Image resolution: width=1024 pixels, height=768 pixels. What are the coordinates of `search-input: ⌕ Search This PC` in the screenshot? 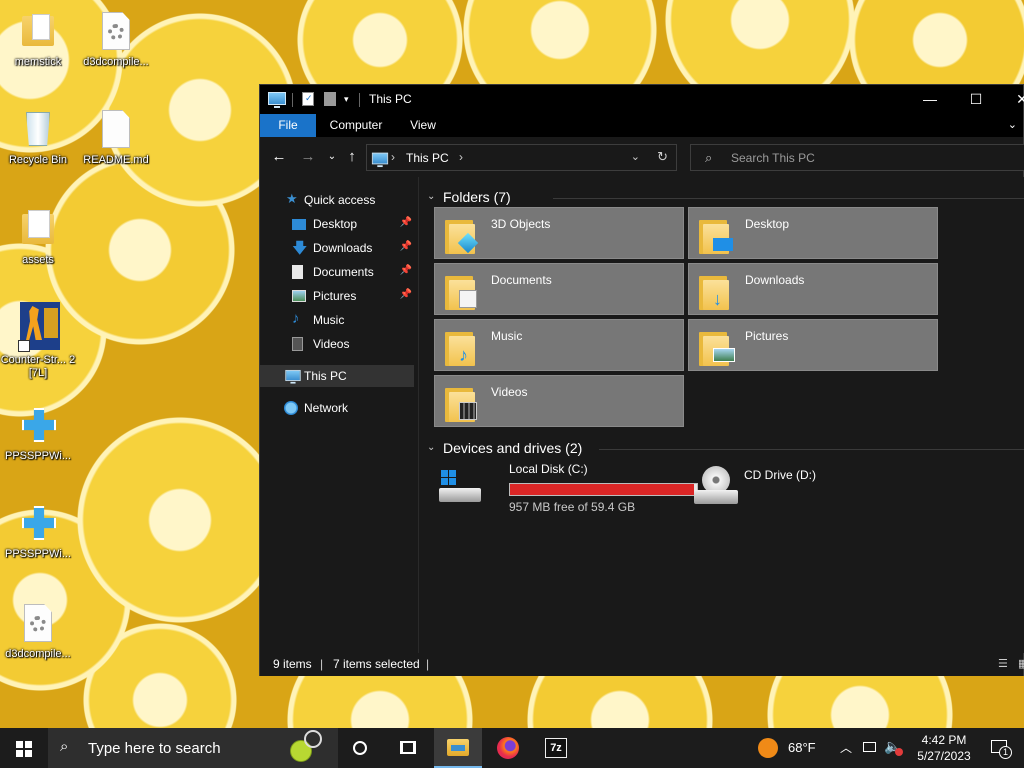 It's located at (857, 157).